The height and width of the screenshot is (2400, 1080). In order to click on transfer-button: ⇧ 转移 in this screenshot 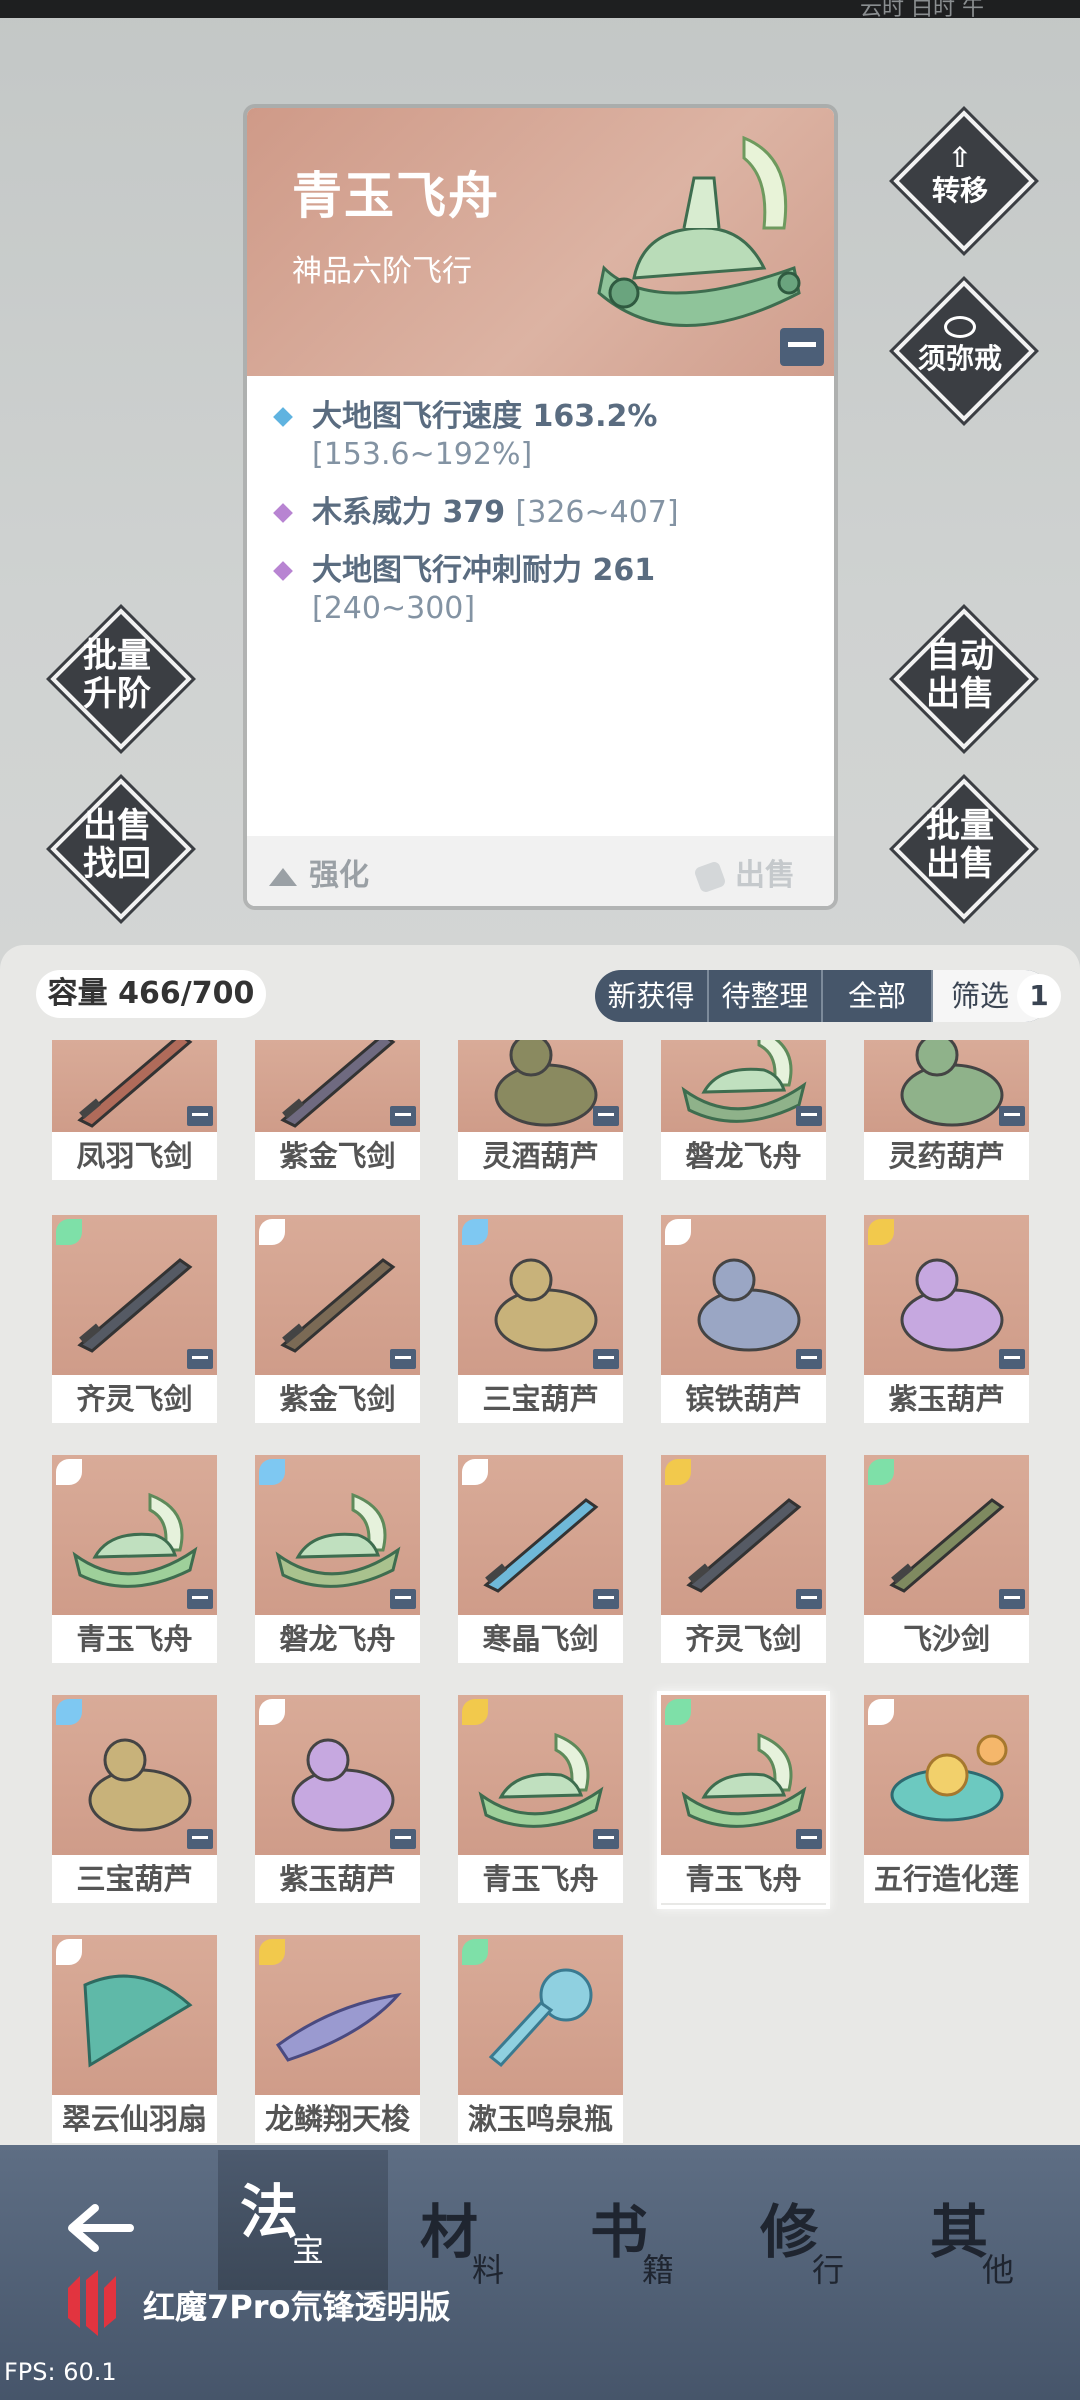, I will do `click(964, 181)`.